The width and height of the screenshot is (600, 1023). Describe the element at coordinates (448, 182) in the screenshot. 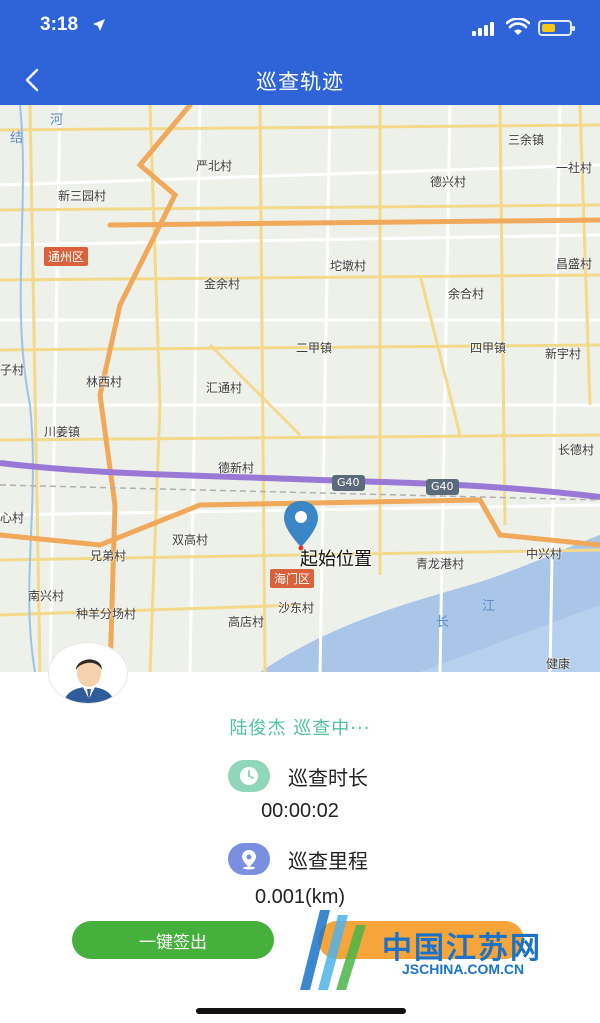

I see `map-label: 德兴村` at that location.